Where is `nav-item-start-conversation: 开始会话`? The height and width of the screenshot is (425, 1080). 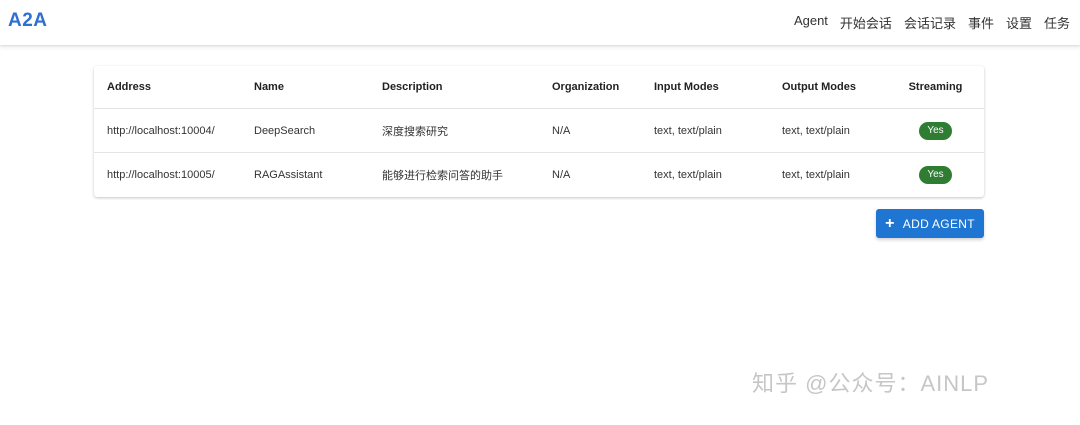 nav-item-start-conversation: 开始会话 is located at coordinates (866, 22).